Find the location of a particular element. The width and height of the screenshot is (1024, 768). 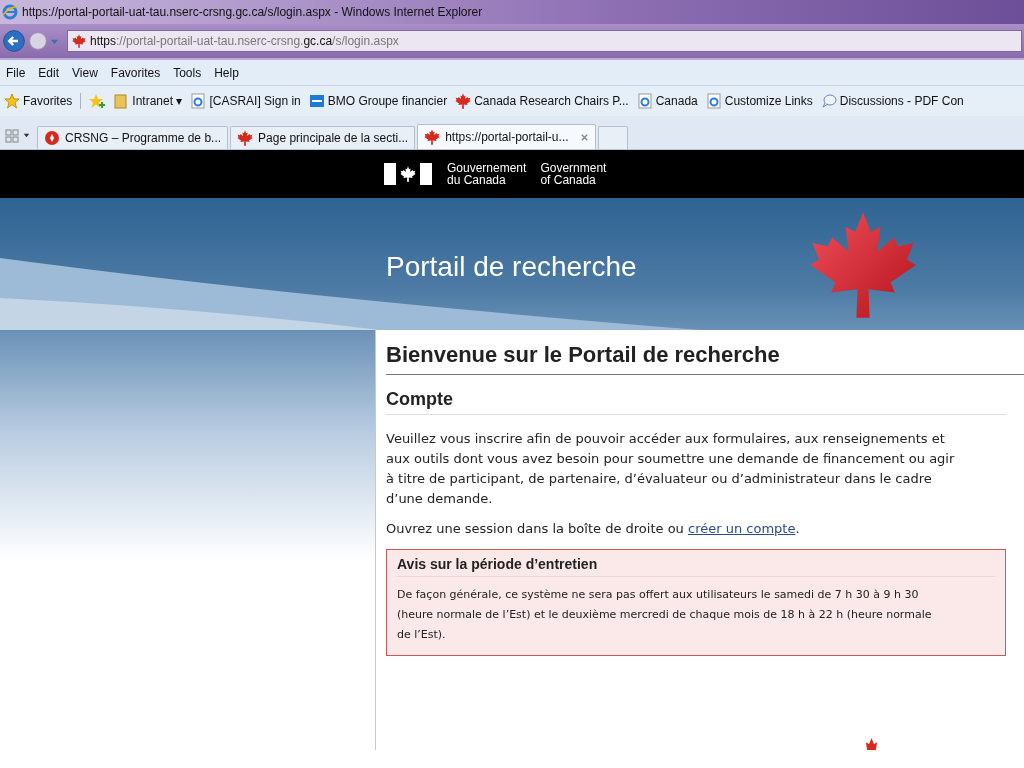

create-account-link: créer un compte is located at coordinates (742, 528).